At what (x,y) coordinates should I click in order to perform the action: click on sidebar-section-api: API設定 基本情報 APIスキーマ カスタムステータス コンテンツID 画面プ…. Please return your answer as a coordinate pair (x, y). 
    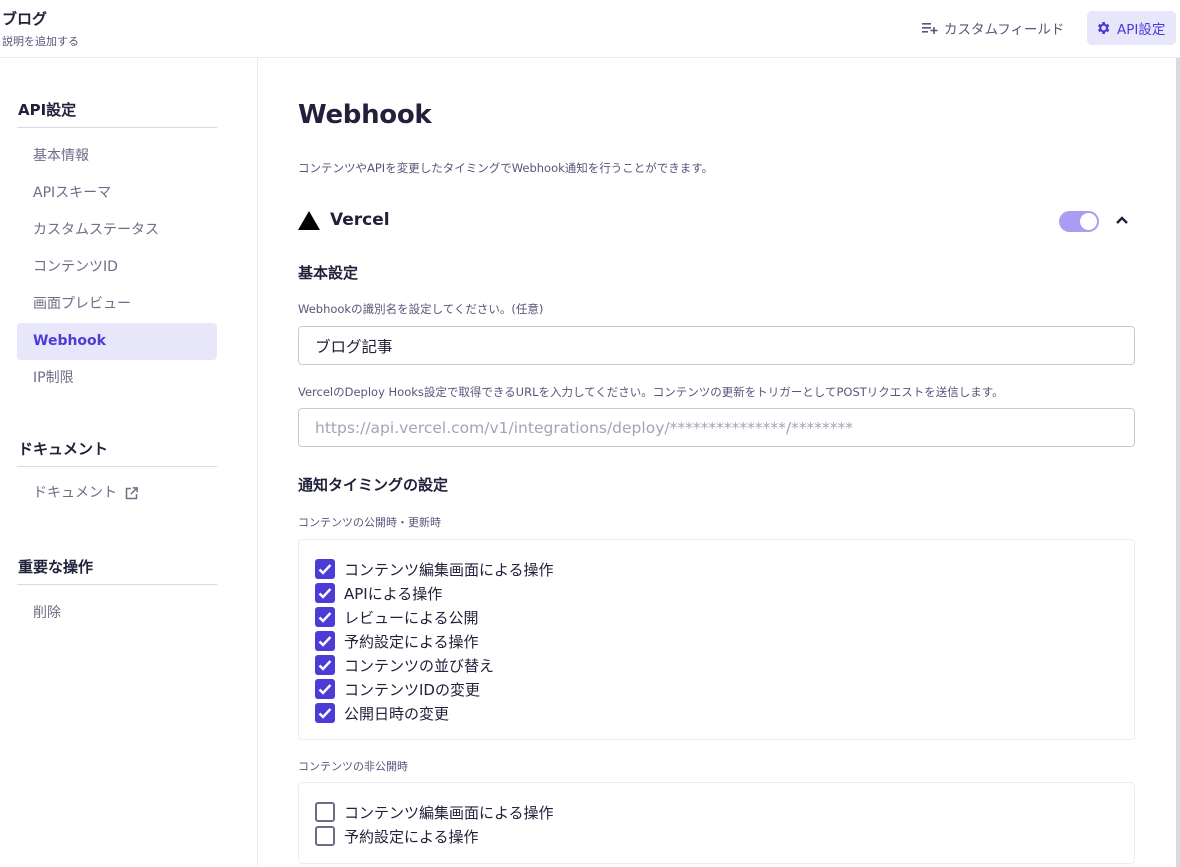
    Looking at the image, I should click on (117, 244).